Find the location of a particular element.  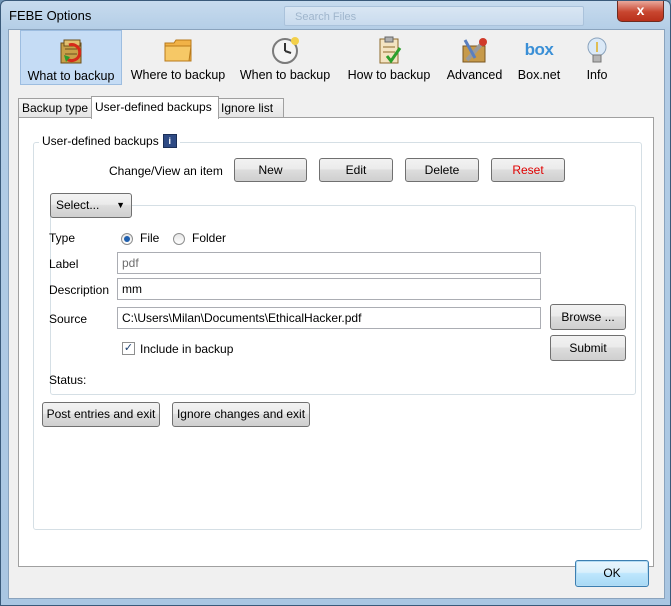

new-button: New is located at coordinates (270, 170).